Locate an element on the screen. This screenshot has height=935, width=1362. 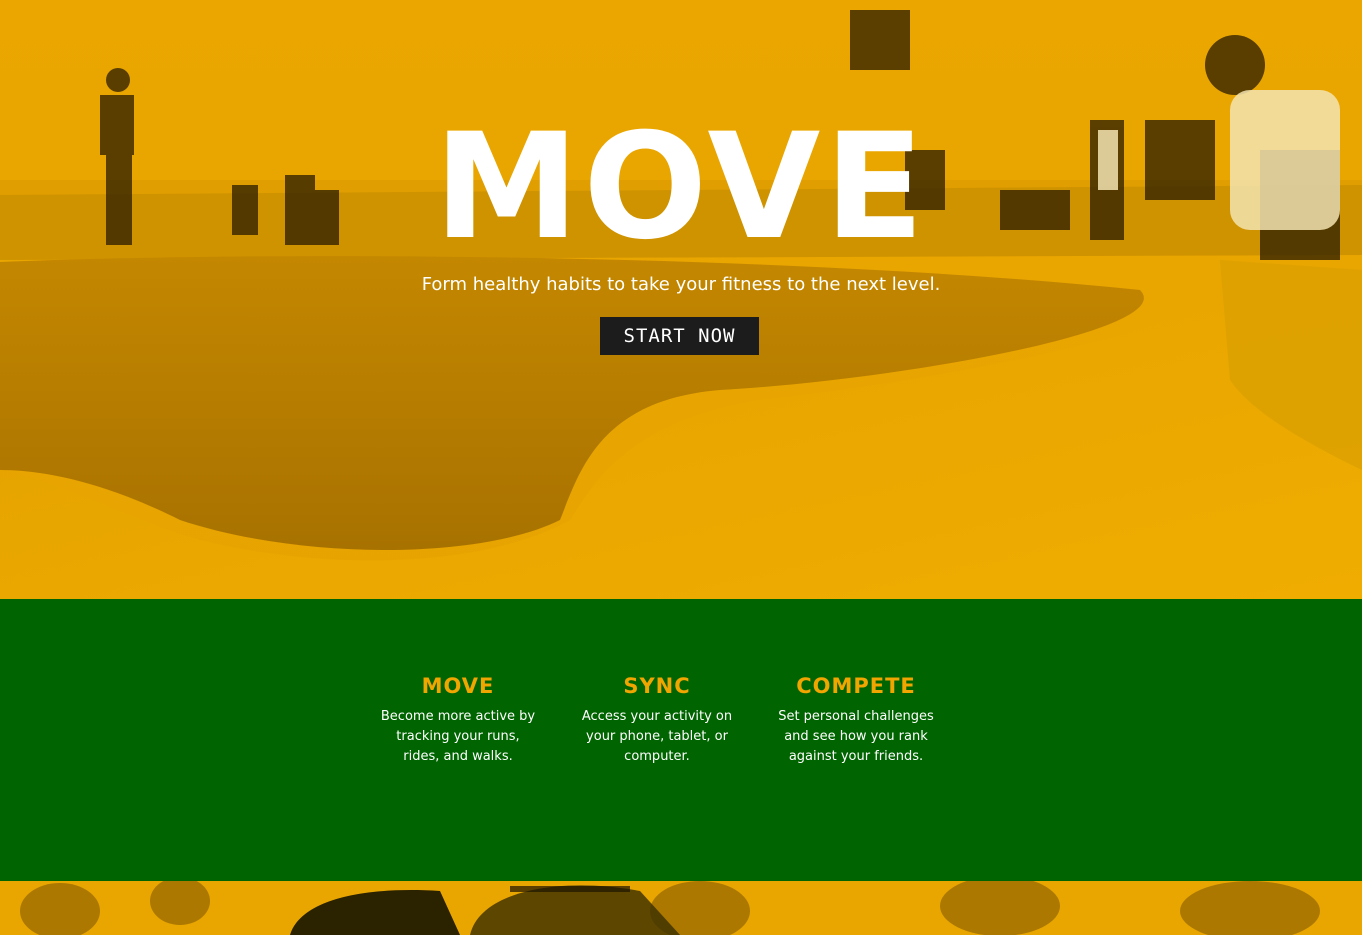
feature-title: MOVE is located at coordinates (458, 686).